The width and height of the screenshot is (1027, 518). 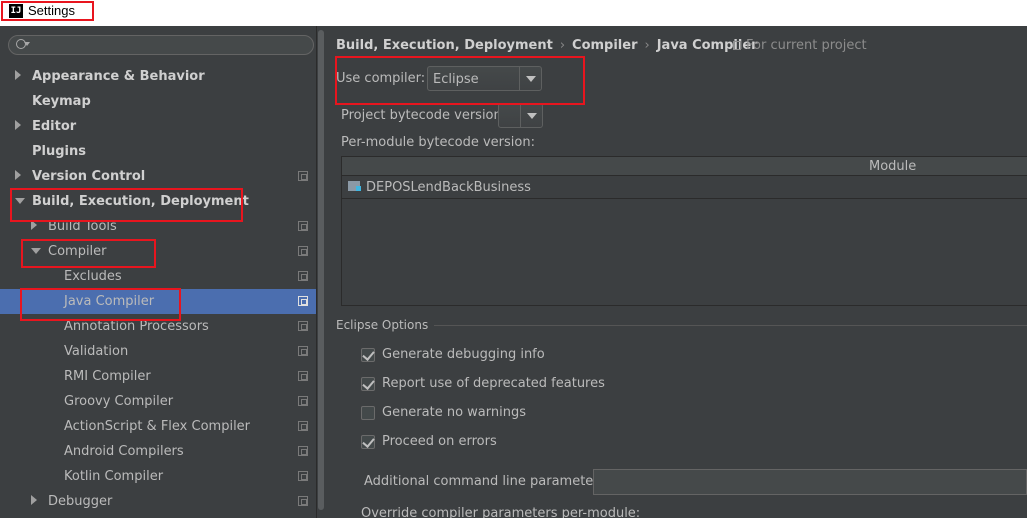 I want to click on eclipse-options-title: Eclipse Options, so click(x=385, y=325).